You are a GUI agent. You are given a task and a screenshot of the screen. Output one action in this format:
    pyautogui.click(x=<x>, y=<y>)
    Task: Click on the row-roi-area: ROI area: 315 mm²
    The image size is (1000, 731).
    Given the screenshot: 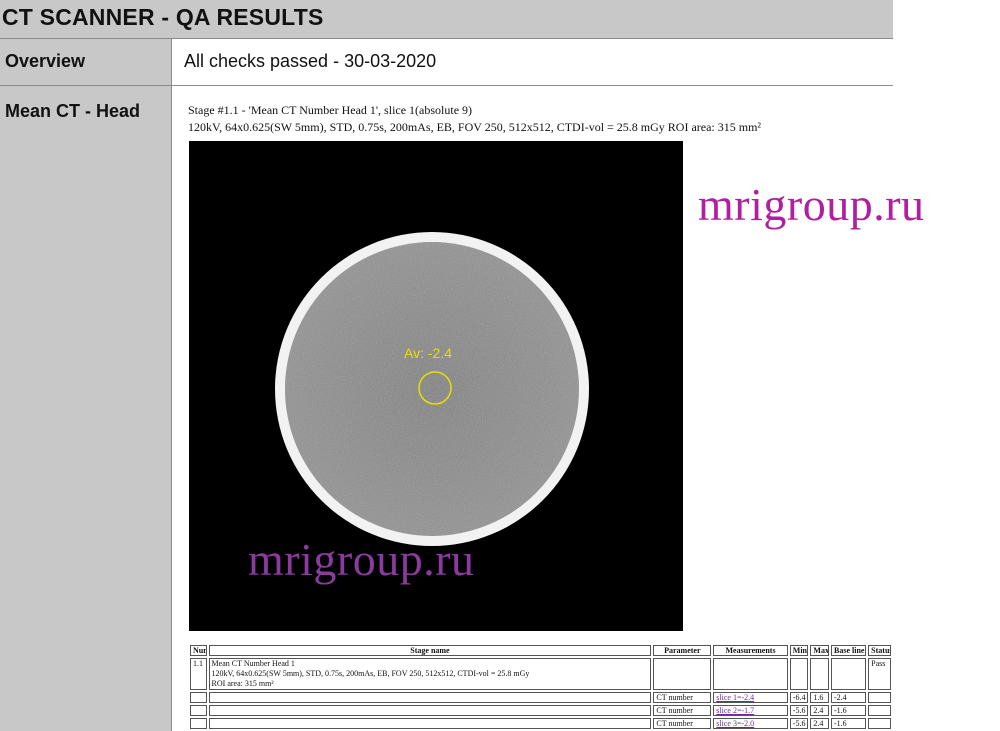 What is the action you would take?
    pyautogui.click(x=242, y=683)
    